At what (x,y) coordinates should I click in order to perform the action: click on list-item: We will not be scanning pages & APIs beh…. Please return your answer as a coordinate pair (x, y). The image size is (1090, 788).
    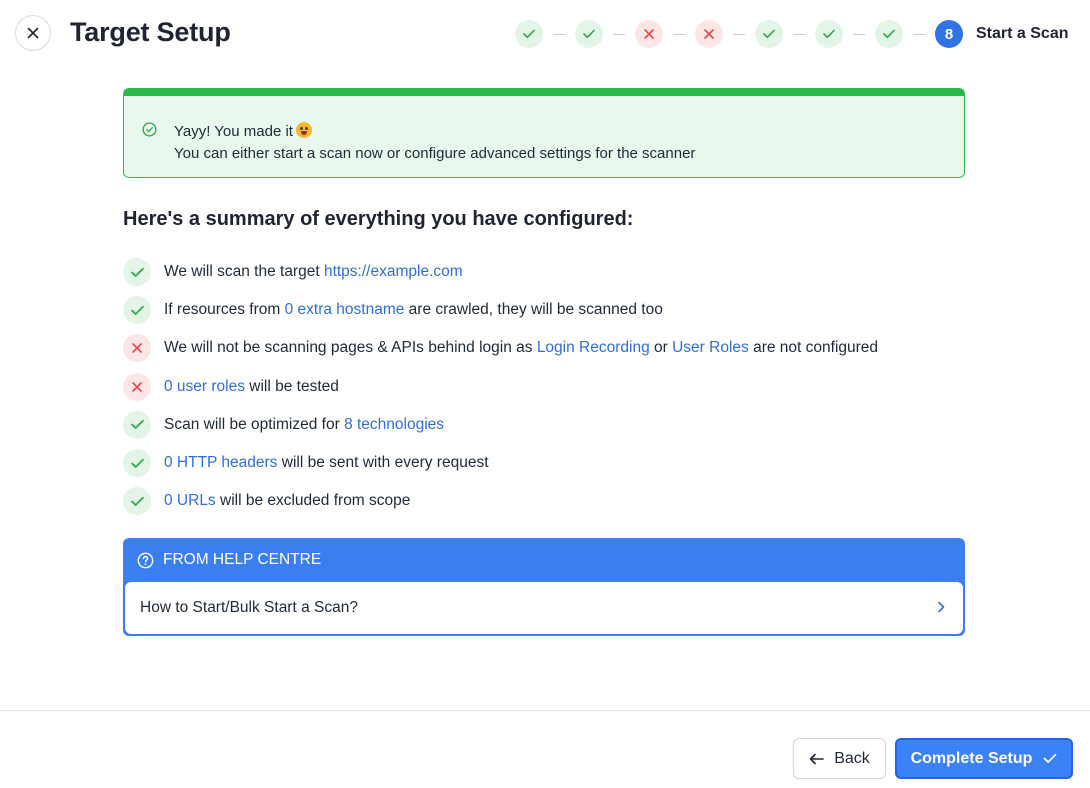
    Looking at the image, I should click on (544, 348).